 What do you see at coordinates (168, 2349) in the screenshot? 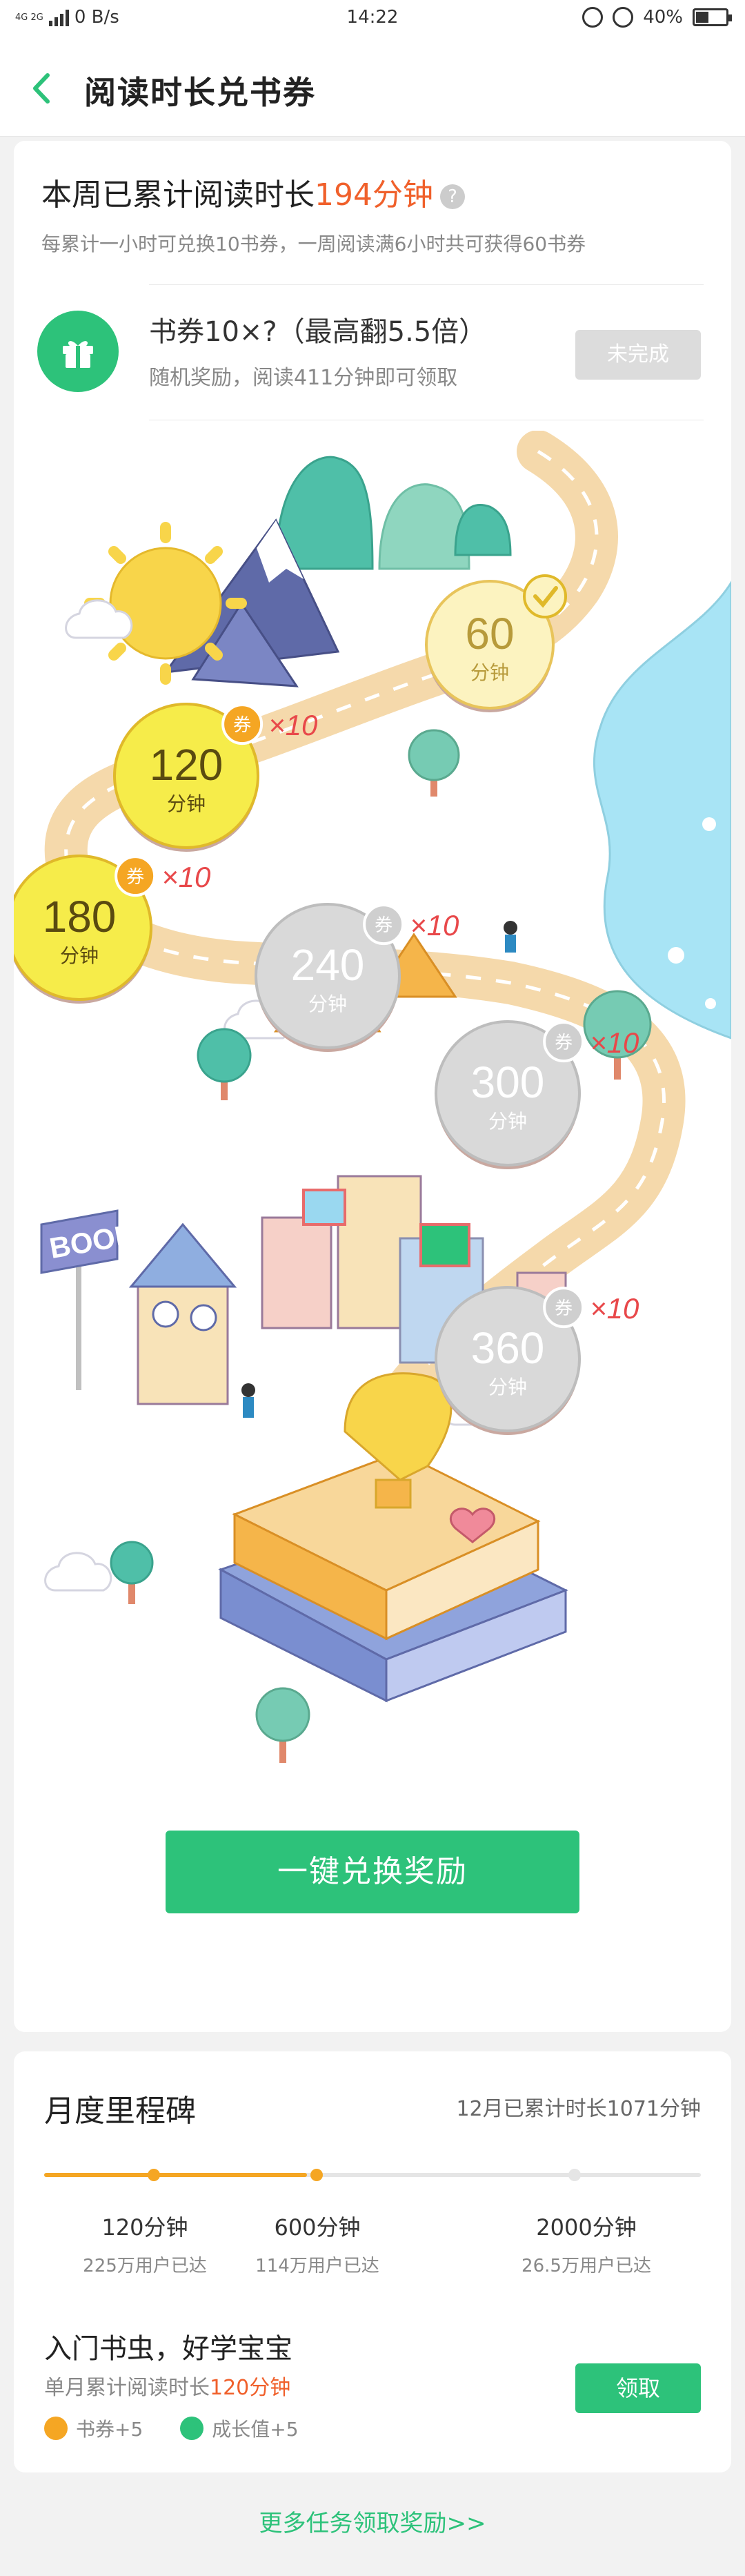
I see `badge-title: 入门书虫，好学宝宝` at bounding box center [168, 2349].